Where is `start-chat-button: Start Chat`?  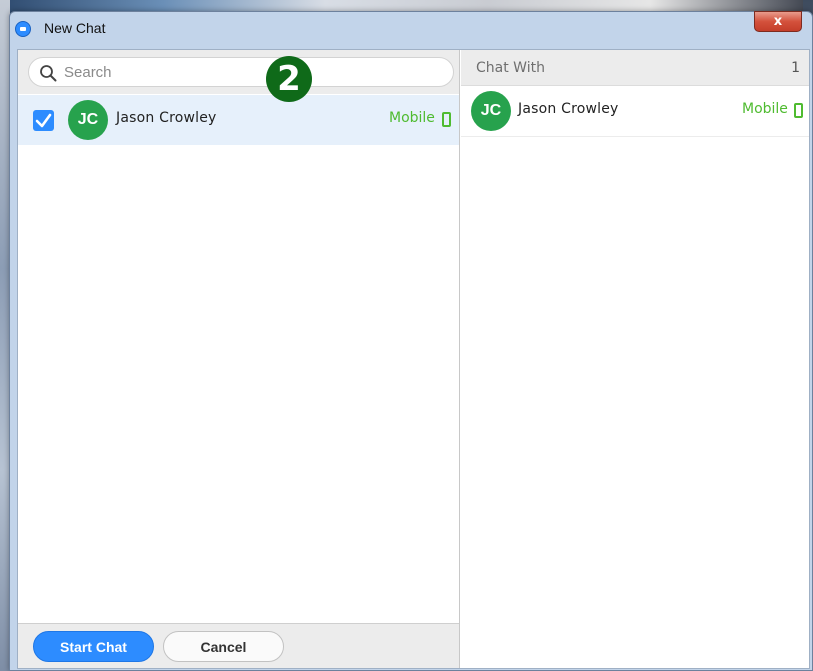 start-chat-button: Start Chat is located at coordinates (93, 646).